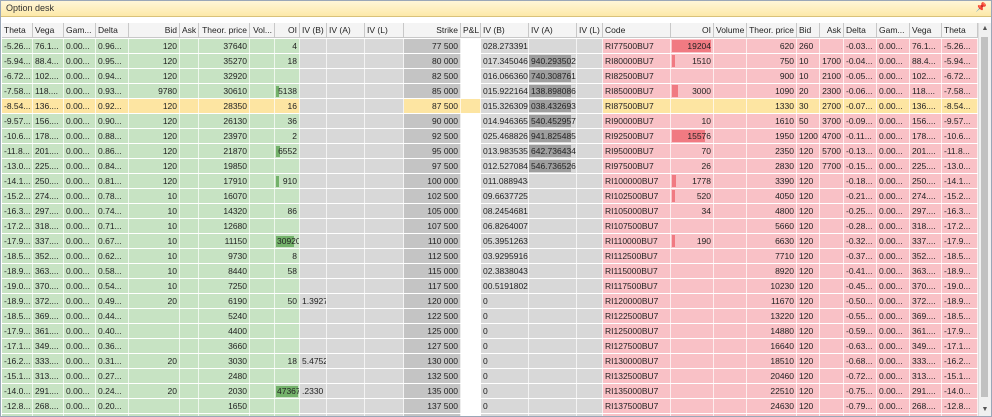 The image size is (992, 417). What do you see at coordinates (471, 30) in the screenshot?
I see `column-header-middle-pl: P&L` at bounding box center [471, 30].